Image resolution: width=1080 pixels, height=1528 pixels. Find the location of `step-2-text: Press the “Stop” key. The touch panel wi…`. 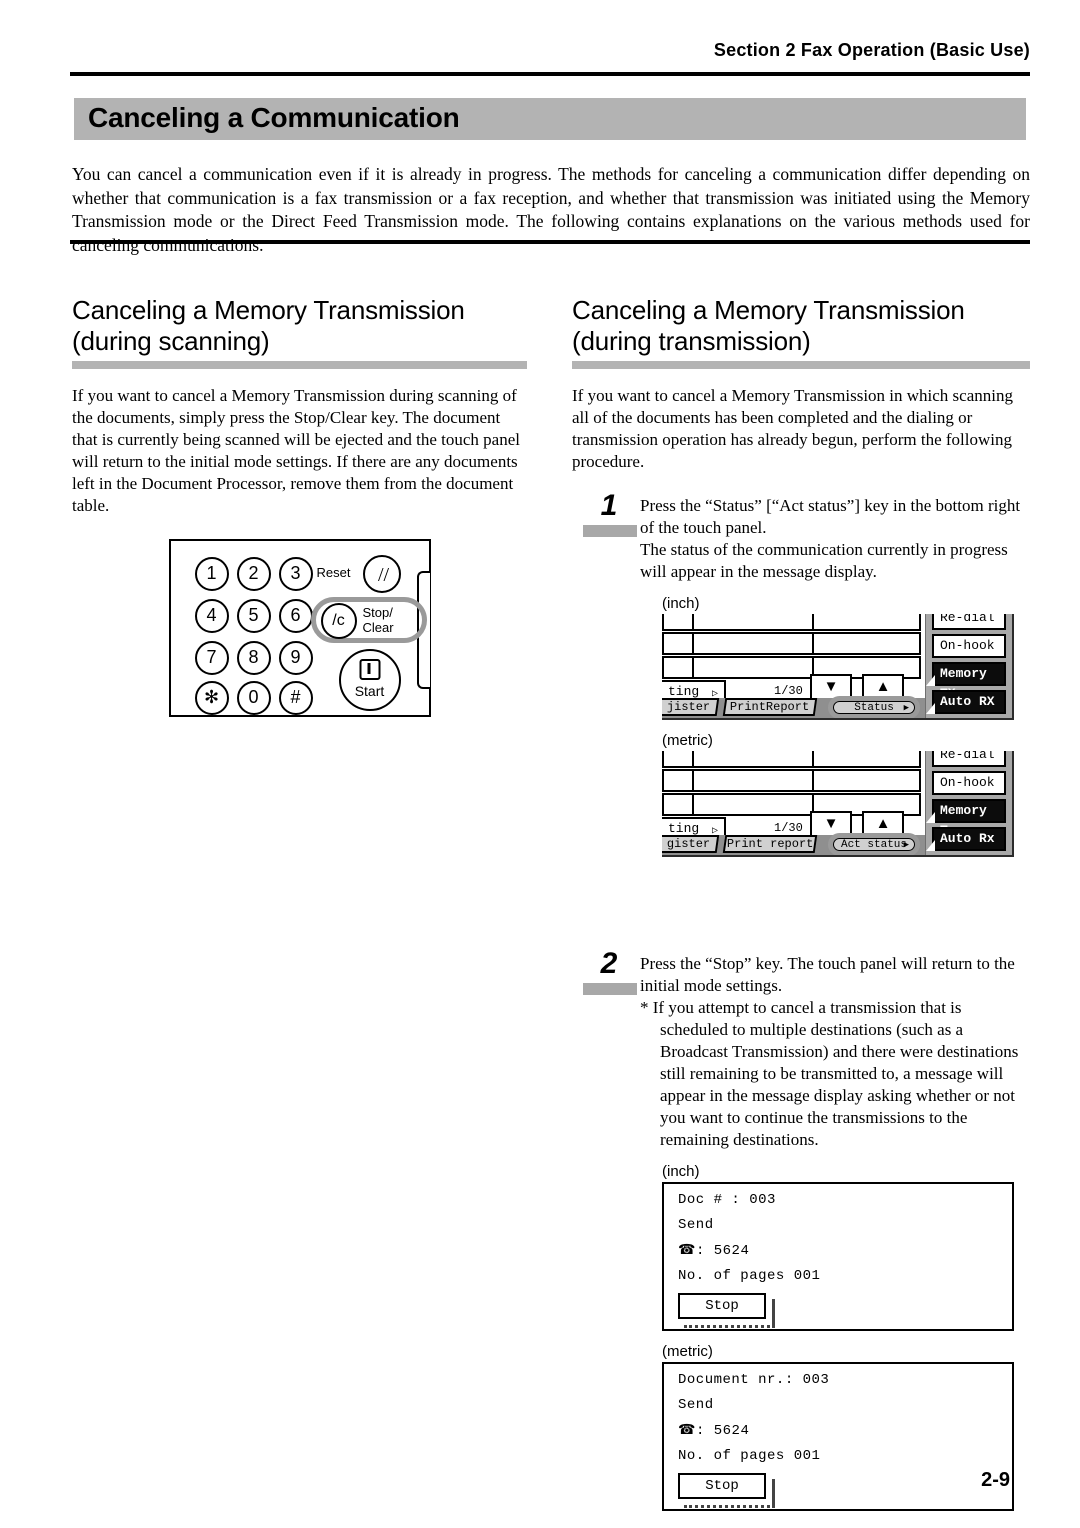

step-2-text: Press the “Stop” key. The touch panel wi… is located at coordinates (835, 1052).